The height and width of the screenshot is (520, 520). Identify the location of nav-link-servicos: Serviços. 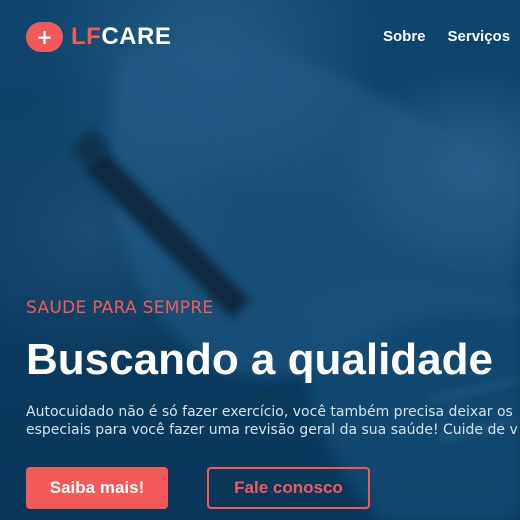
(479, 36).